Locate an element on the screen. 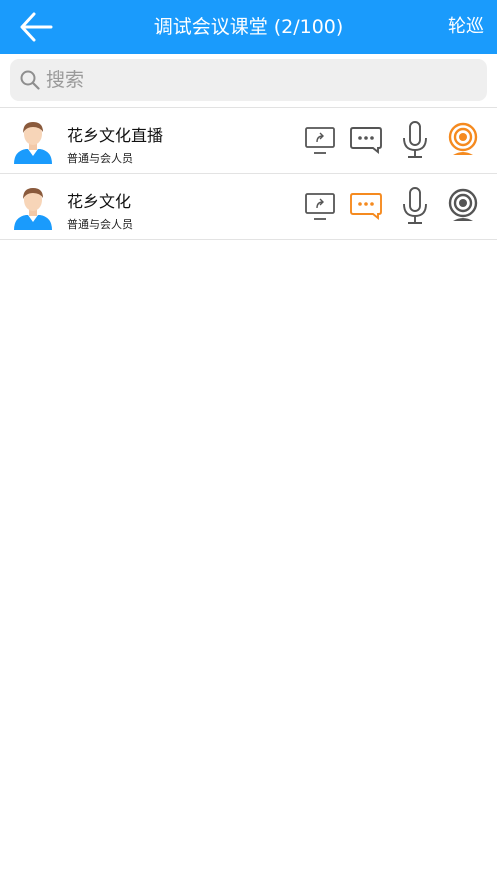 This screenshot has height=883, width=497. participant-name: 花乡文化 is located at coordinates (99, 201).